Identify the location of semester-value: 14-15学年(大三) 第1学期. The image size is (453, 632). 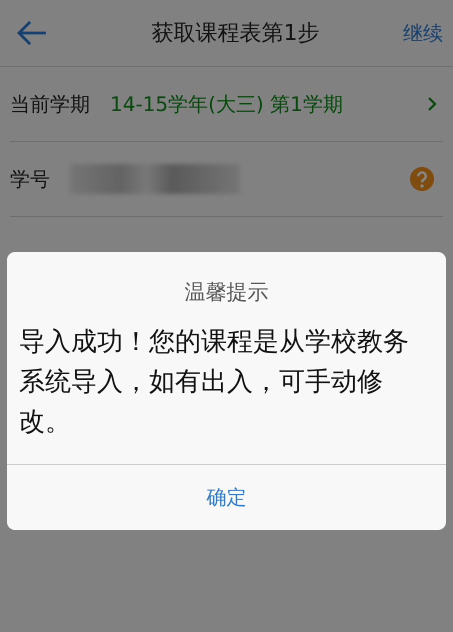
(268, 104).